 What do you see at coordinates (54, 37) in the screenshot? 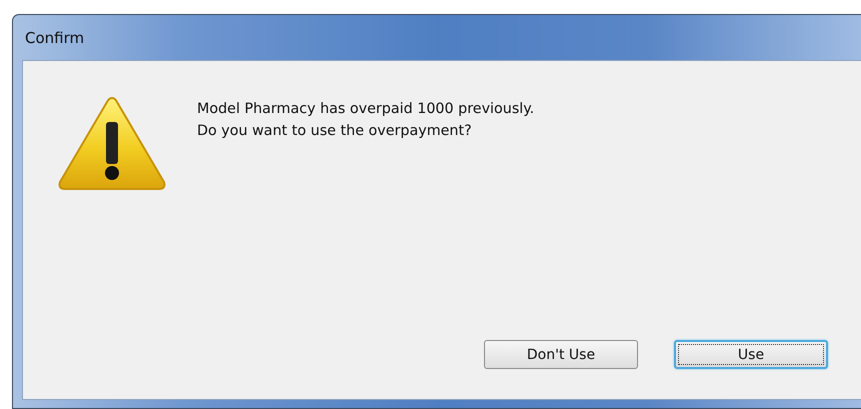
I see `window-title: Confirm` at bounding box center [54, 37].